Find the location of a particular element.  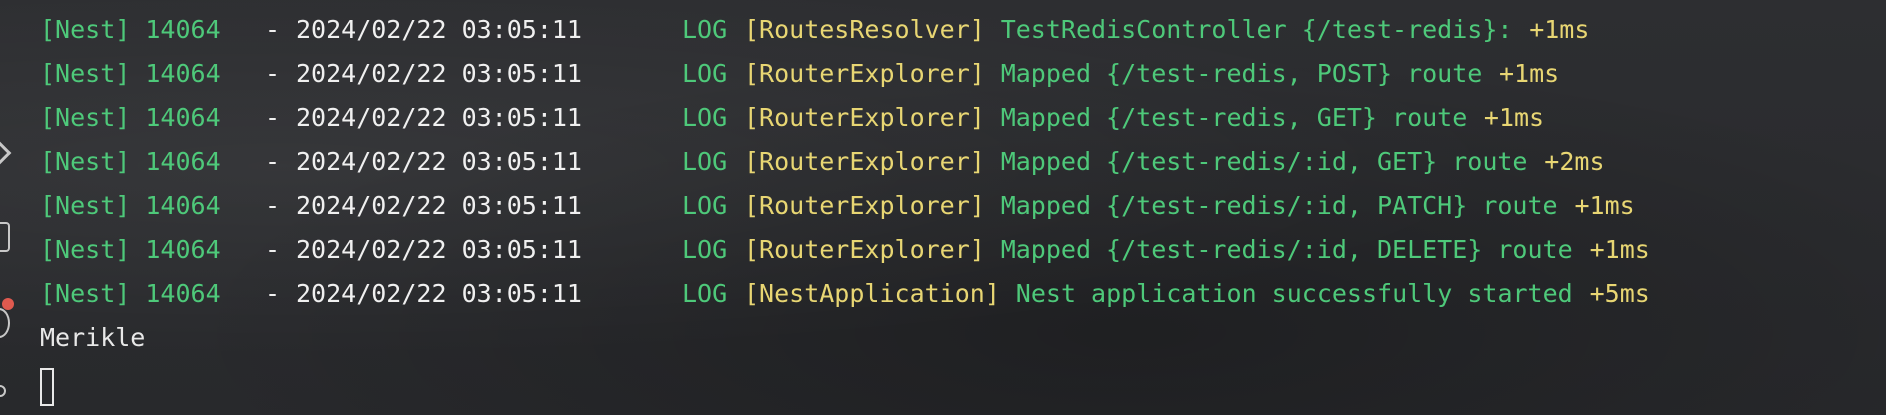

terminal-output-text: Merikle is located at coordinates (93, 337).